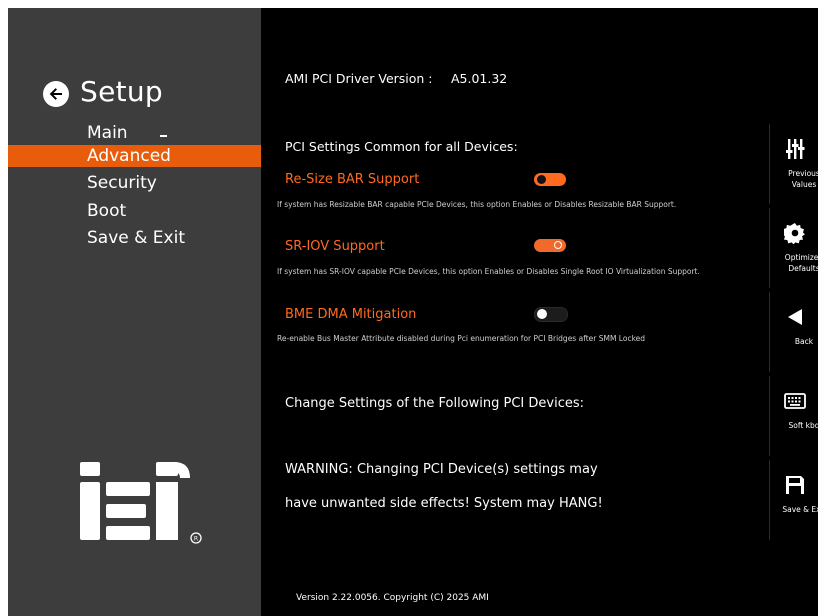  What do you see at coordinates (793, 500) in the screenshot?
I see `save-exit-button: Save & Exit` at bounding box center [793, 500].